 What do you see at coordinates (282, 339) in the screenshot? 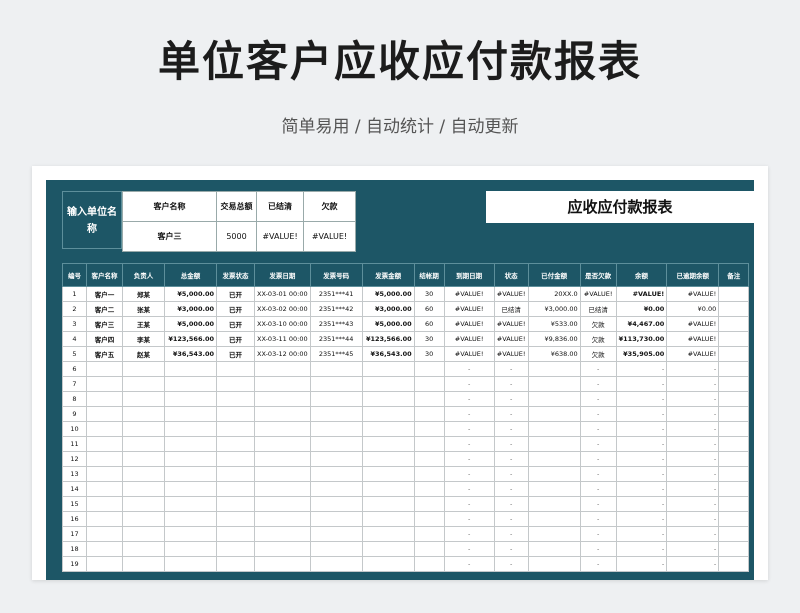
I see `table-cell: XX-03-11 00:00` at bounding box center [282, 339].